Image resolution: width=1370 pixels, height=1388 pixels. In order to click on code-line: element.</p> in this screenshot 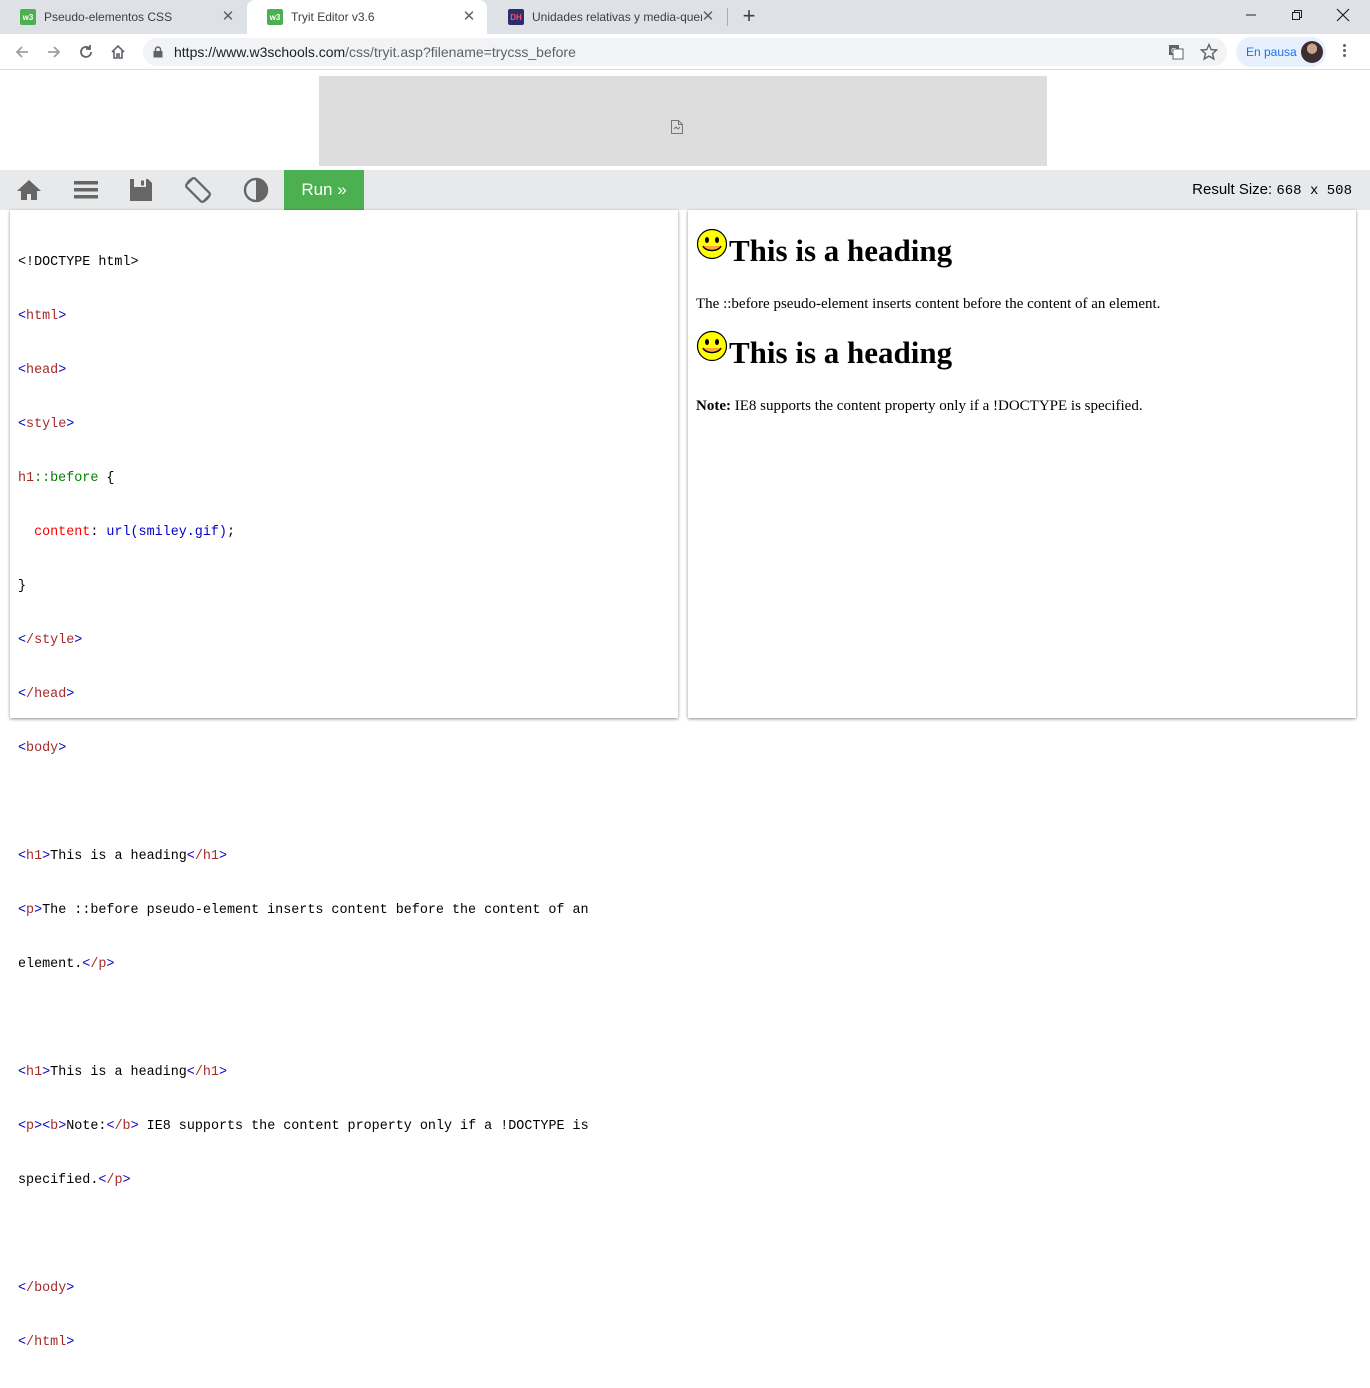, I will do `click(66, 964)`.